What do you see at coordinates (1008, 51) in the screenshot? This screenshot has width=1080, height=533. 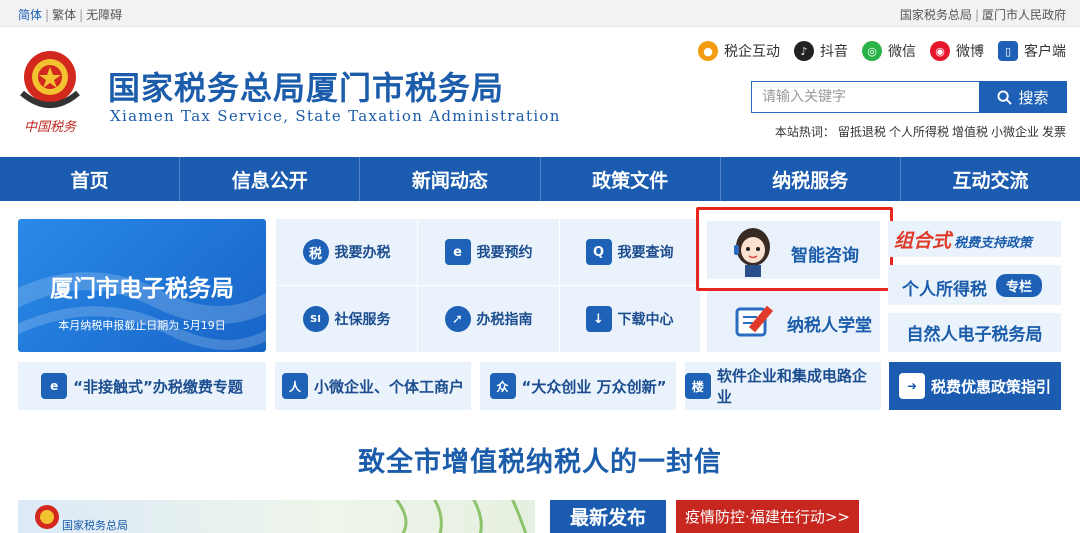 I see `mobile-app-icon: ▯` at bounding box center [1008, 51].